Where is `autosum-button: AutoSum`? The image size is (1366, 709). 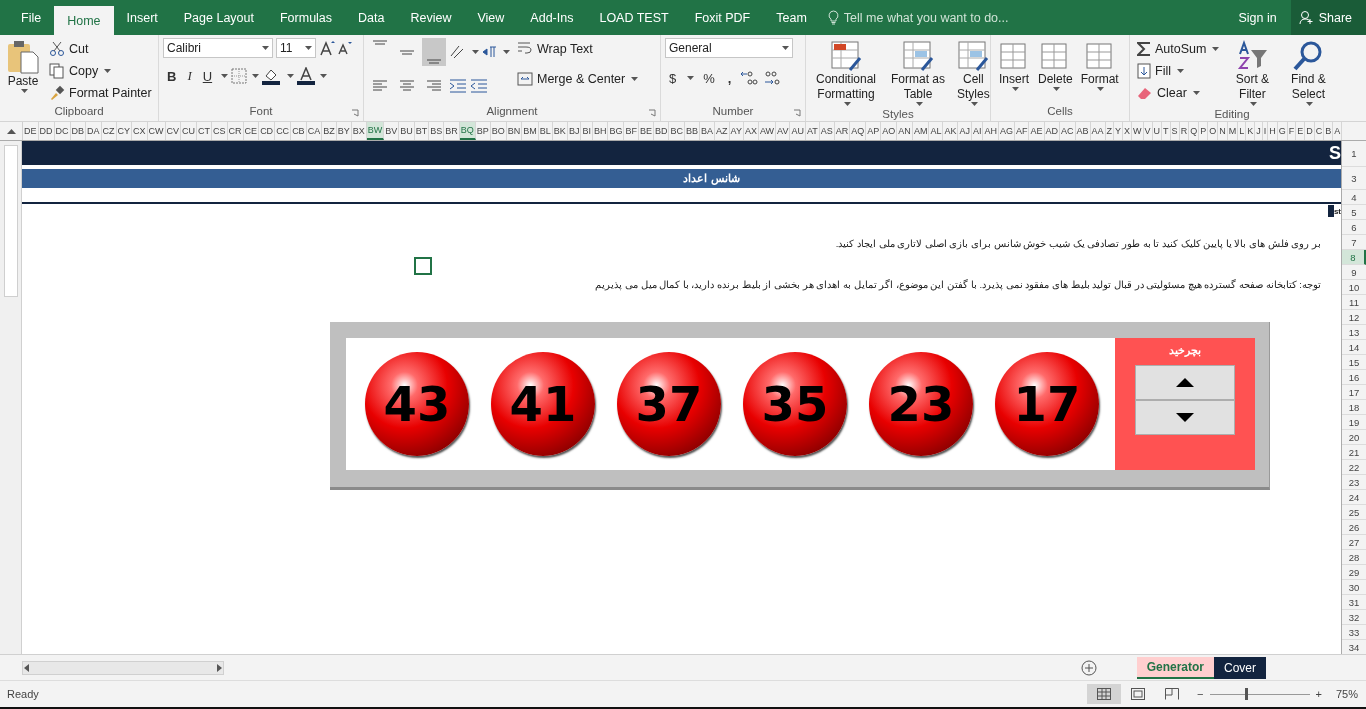 autosum-button: AutoSum is located at coordinates (1178, 49).